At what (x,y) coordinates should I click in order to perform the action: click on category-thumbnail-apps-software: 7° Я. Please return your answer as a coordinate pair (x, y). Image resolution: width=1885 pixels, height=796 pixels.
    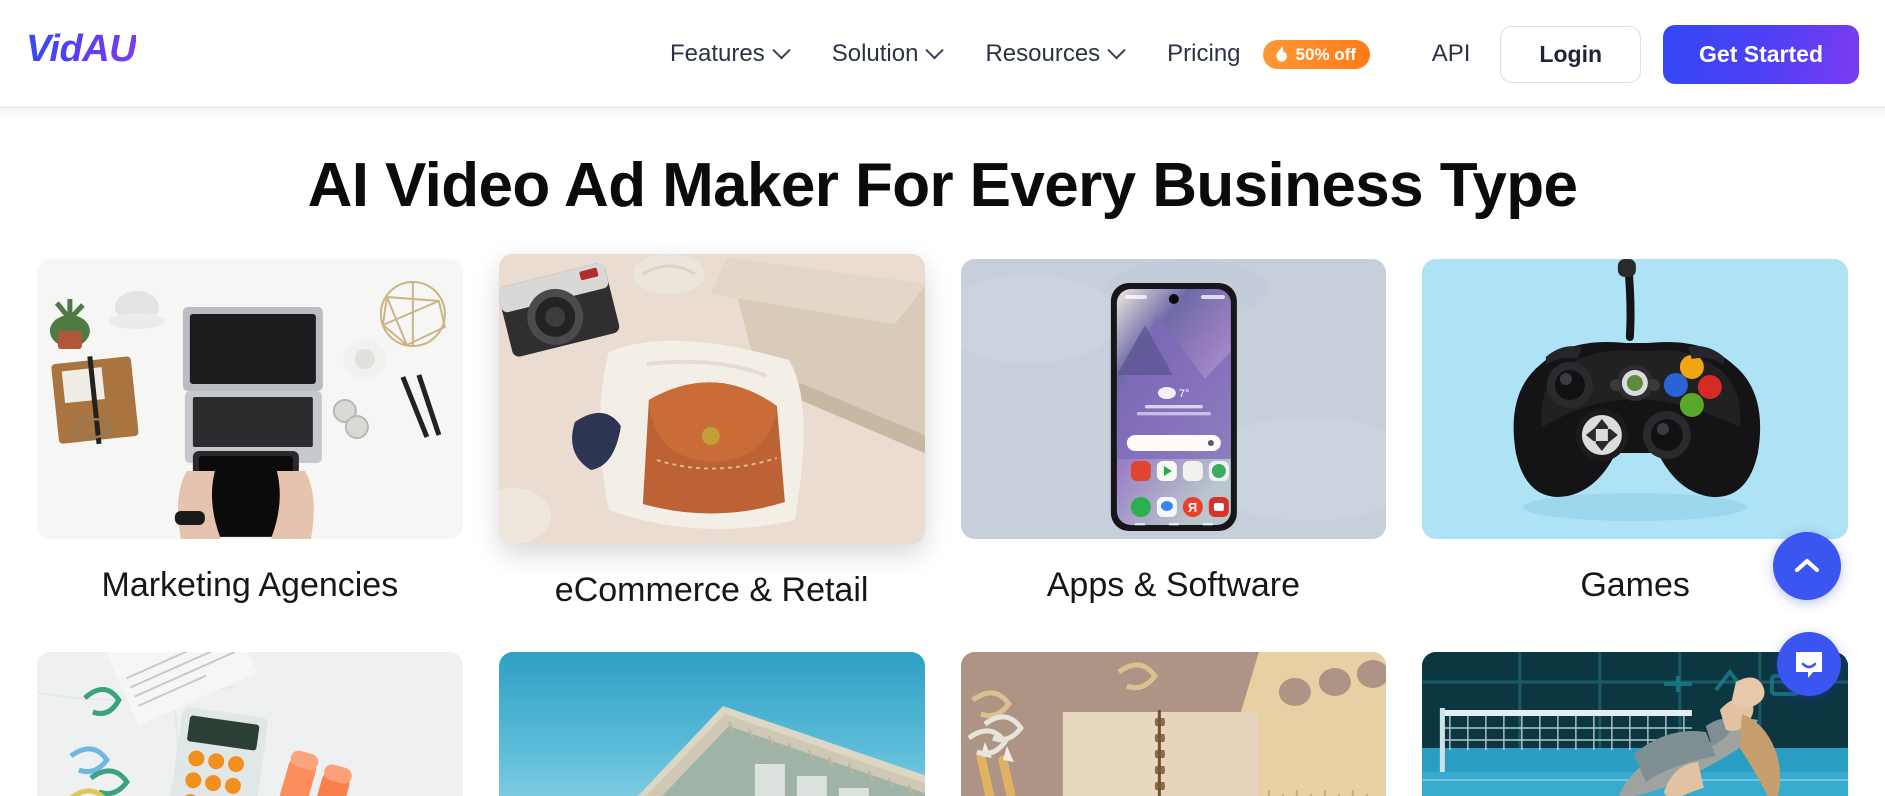
    Looking at the image, I should click on (1173, 399).